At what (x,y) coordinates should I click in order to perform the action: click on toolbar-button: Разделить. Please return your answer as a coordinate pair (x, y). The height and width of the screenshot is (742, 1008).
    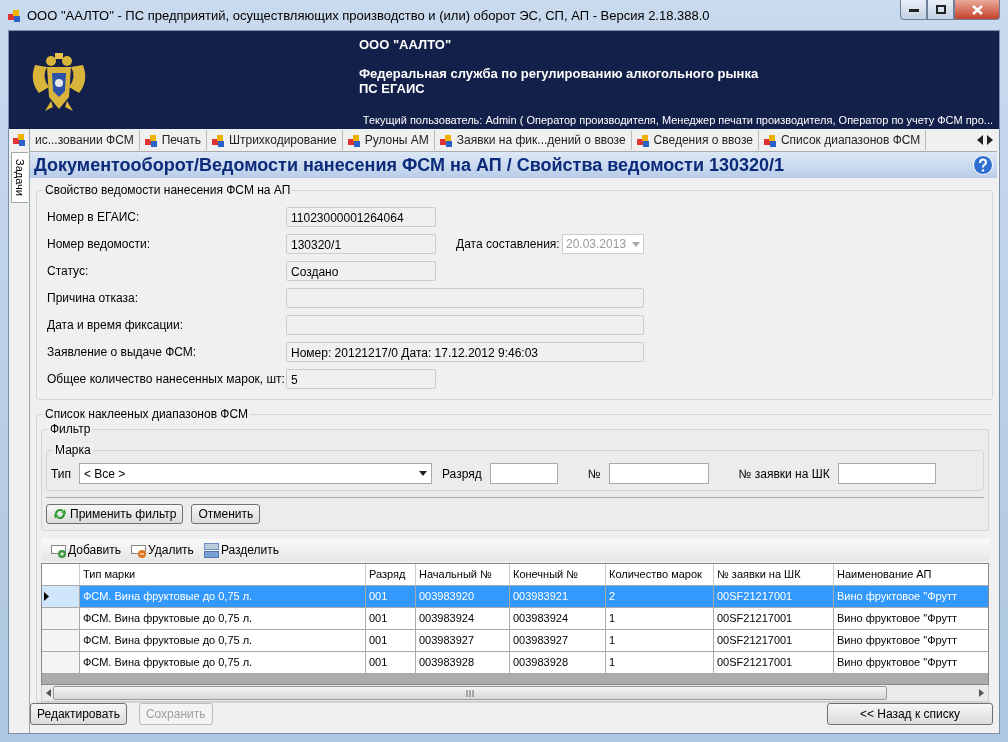
    Looking at the image, I should click on (241, 550).